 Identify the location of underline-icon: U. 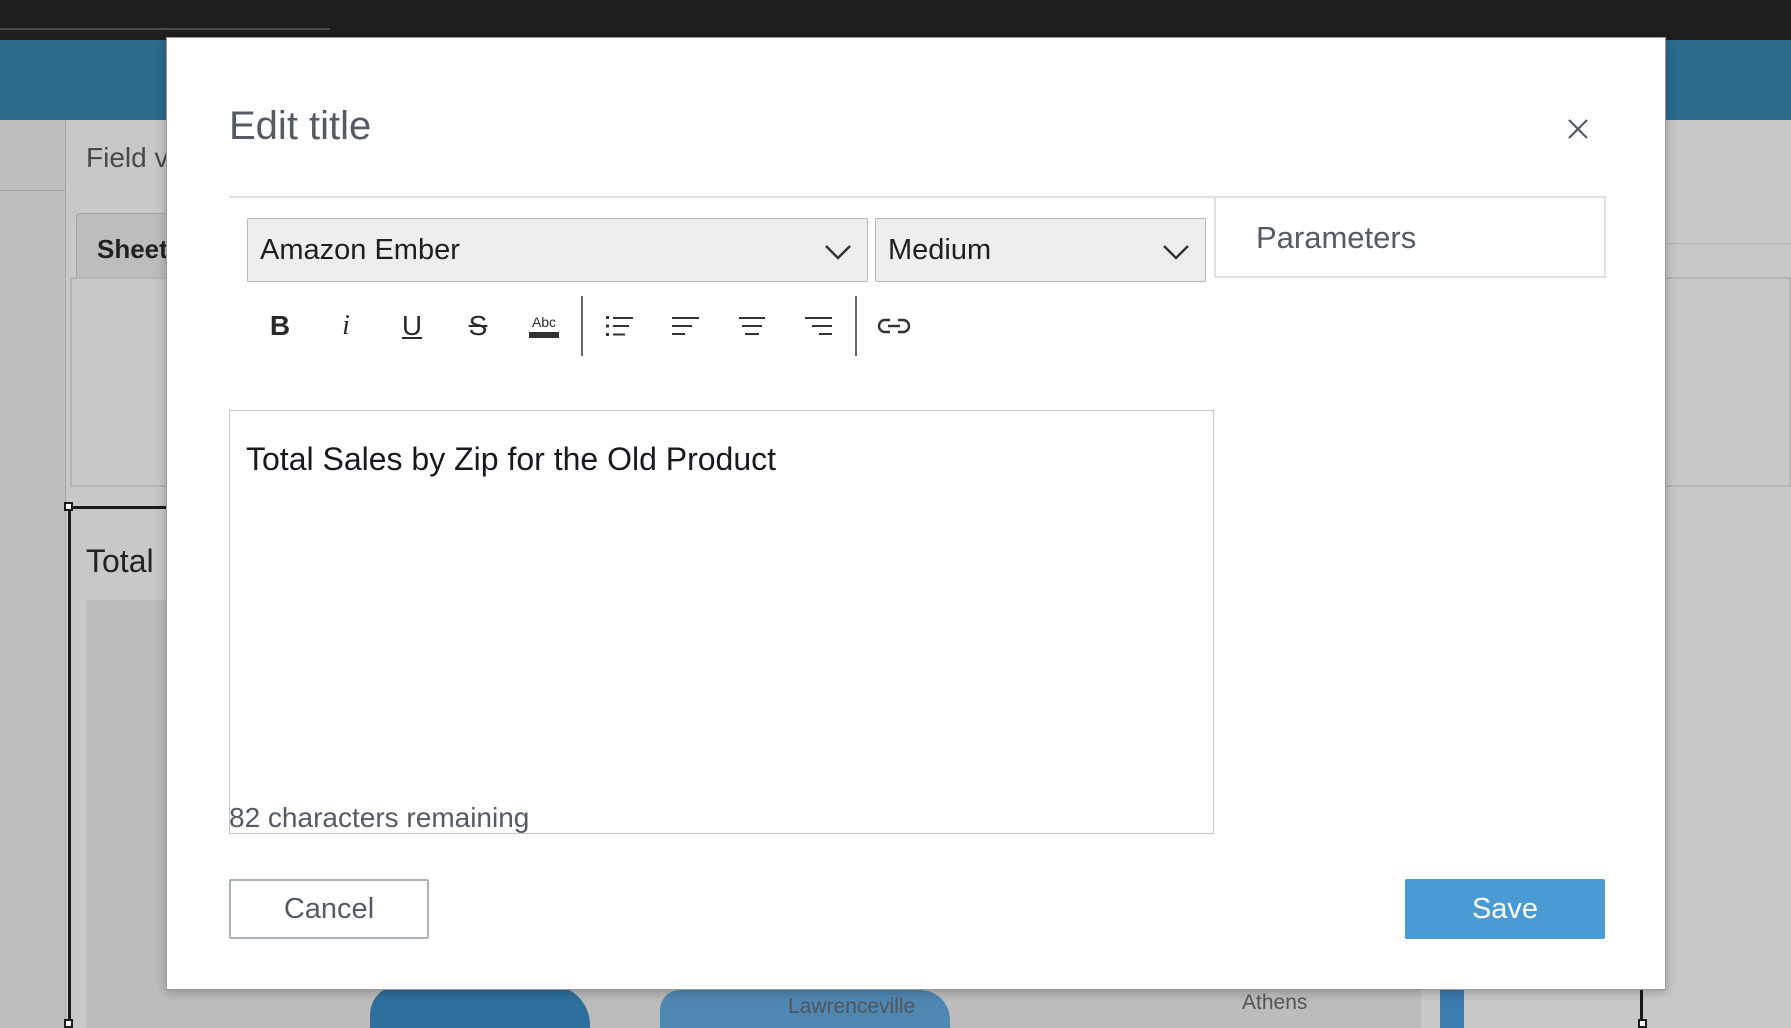
(412, 325).